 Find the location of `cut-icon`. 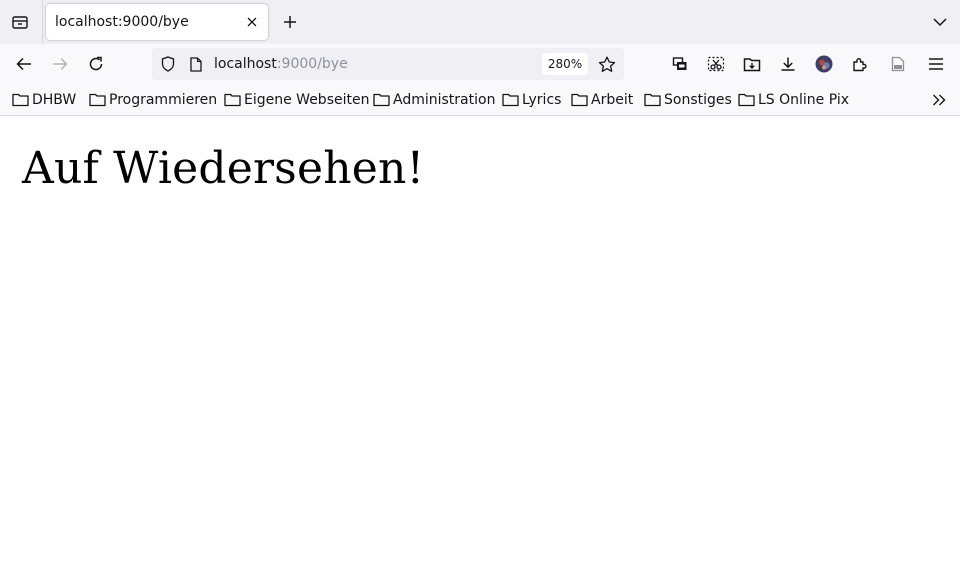

cut-icon is located at coordinates (716, 64).